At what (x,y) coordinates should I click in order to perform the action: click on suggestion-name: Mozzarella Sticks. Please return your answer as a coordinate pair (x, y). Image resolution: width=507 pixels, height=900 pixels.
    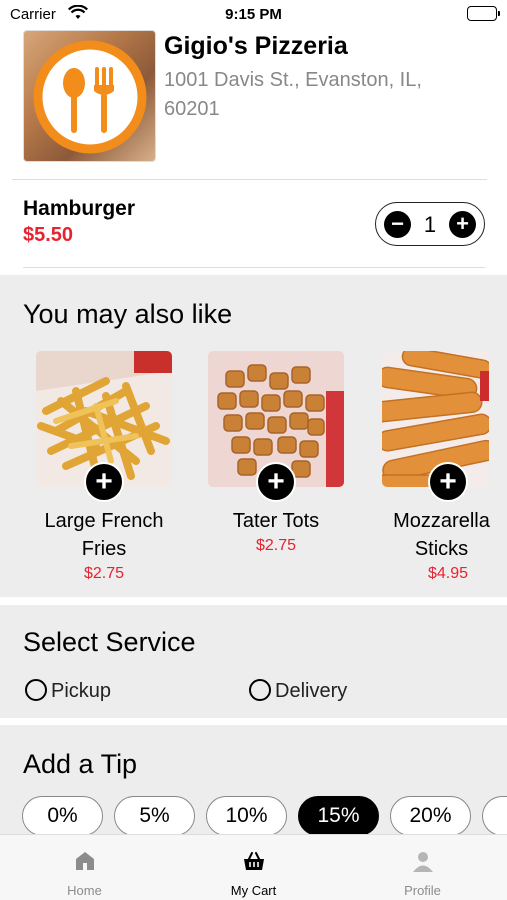
    Looking at the image, I should click on (441, 535).